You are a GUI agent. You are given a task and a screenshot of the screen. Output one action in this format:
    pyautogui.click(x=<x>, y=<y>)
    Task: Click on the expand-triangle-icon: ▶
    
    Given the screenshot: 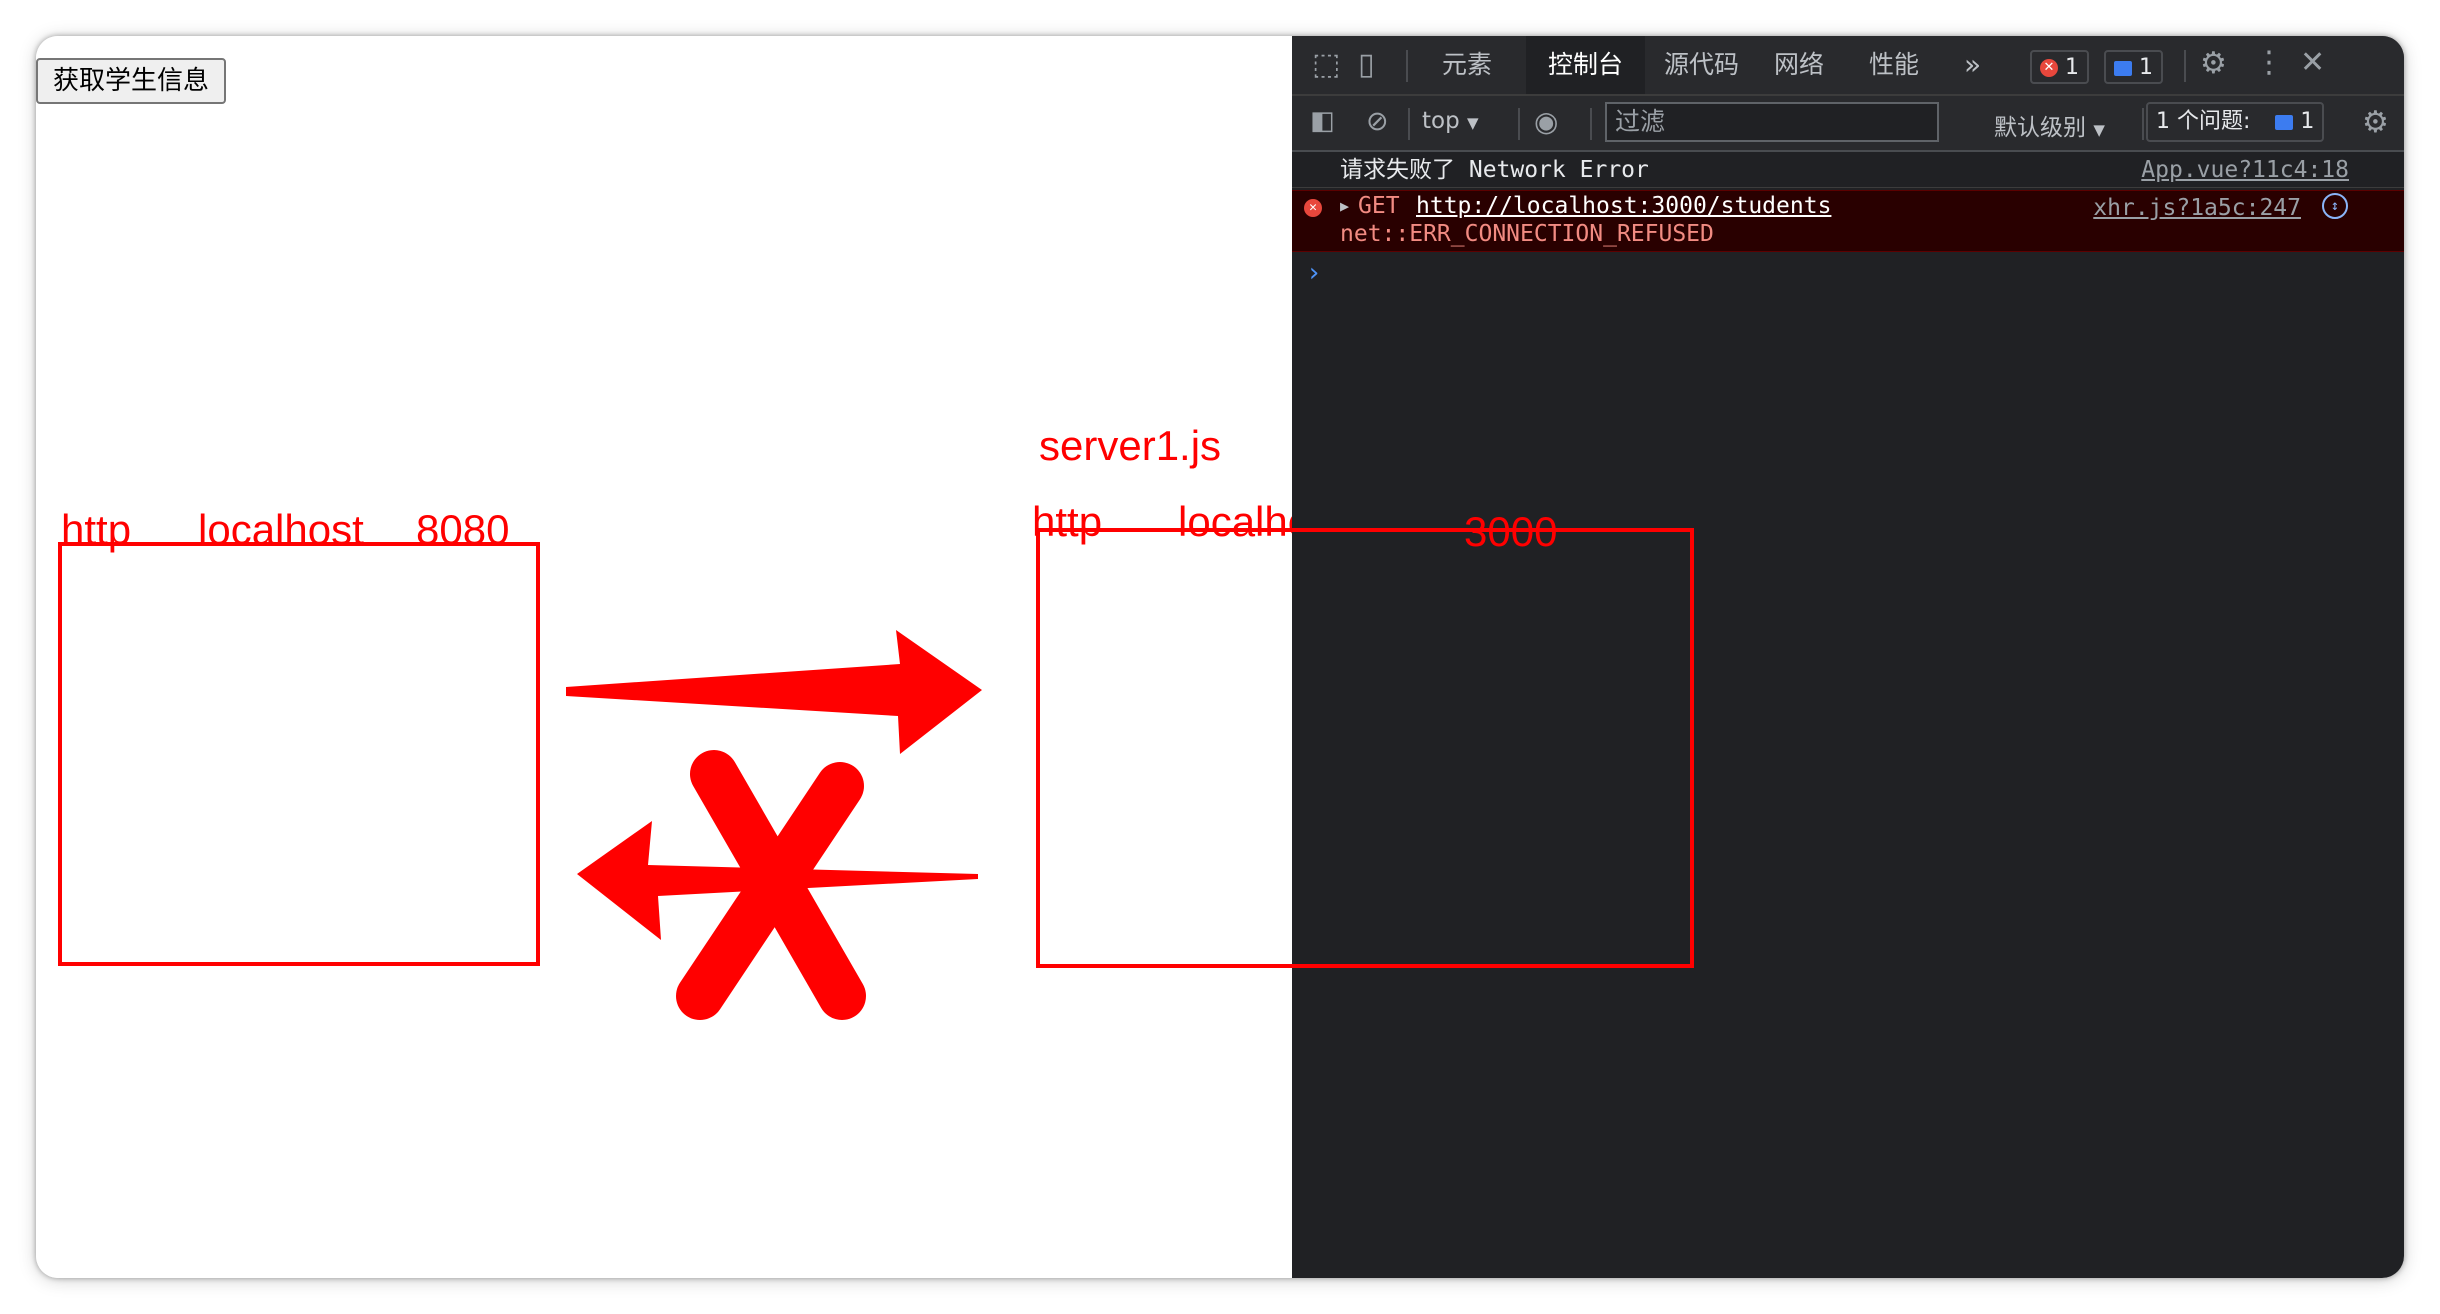 What is the action you would take?
    pyautogui.click(x=1344, y=206)
    